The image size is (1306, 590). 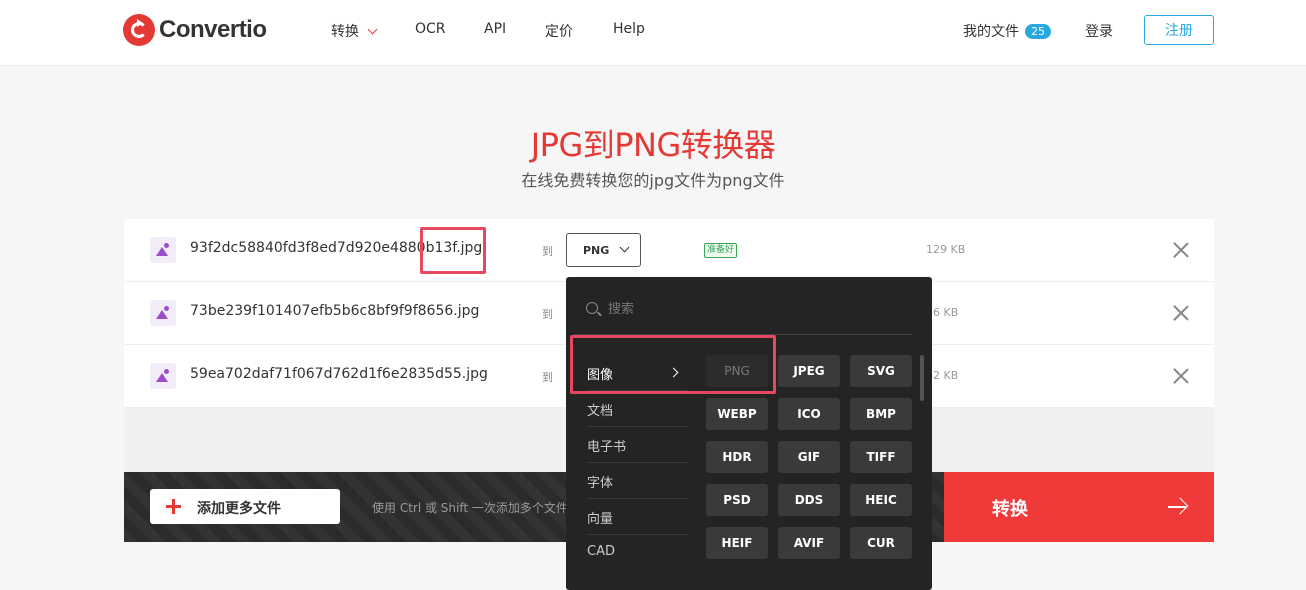 What do you see at coordinates (881, 500) in the screenshot?
I see `format-option-heic: HEIC` at bounding box center [881, 500].